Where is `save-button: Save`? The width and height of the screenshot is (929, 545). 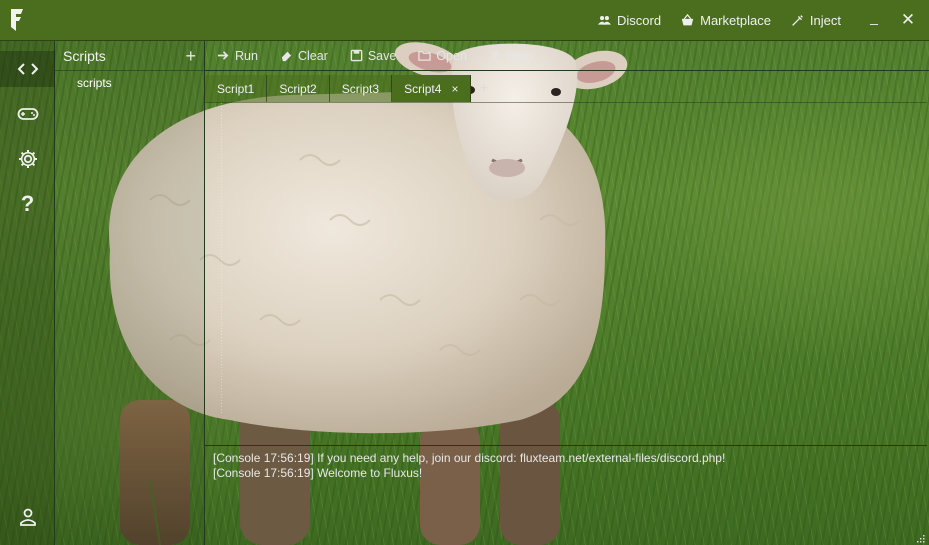
save-button: Save is located at coordinates (373, 55).